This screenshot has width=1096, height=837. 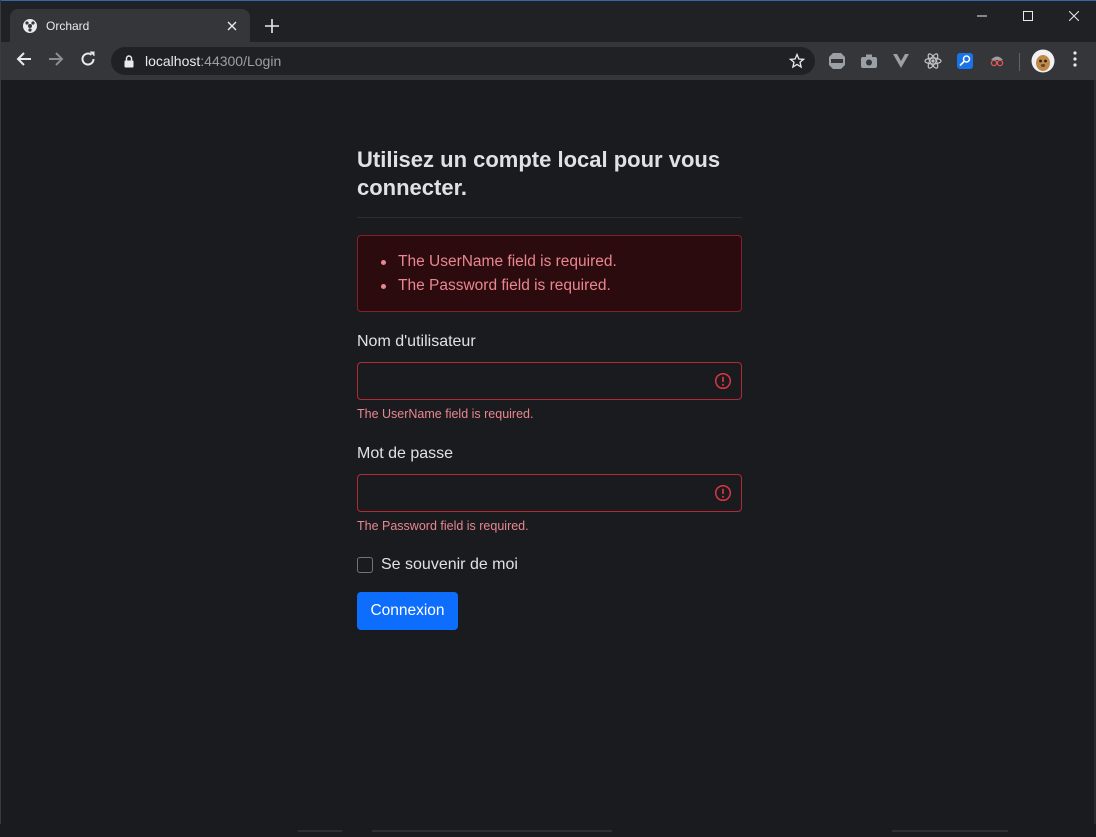 I want to click on tab-strip: Orchard, so click(x=548, y=21).